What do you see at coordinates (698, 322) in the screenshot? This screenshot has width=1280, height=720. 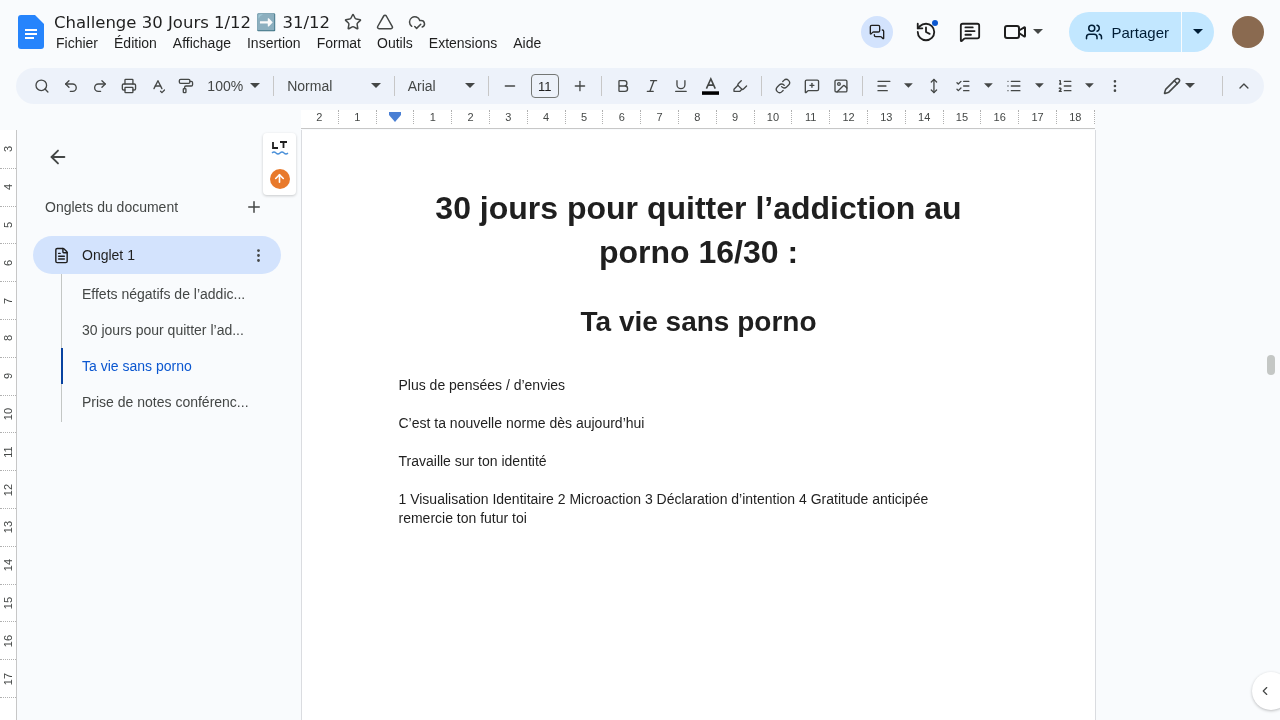 I see `document-subheading: Ta vie sans porno` at bounding box center [698, 322].